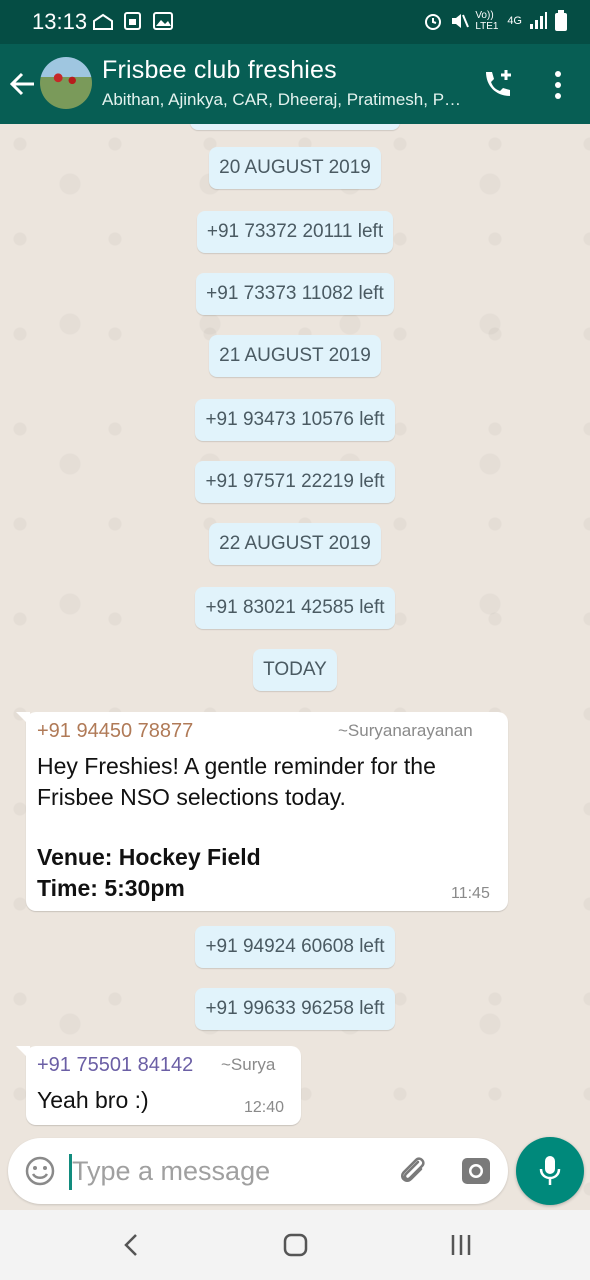  I want to click on message-bubble: +91 75501 84142 ~Surya Yeah bro :) 12:40, so click(158, 1085).